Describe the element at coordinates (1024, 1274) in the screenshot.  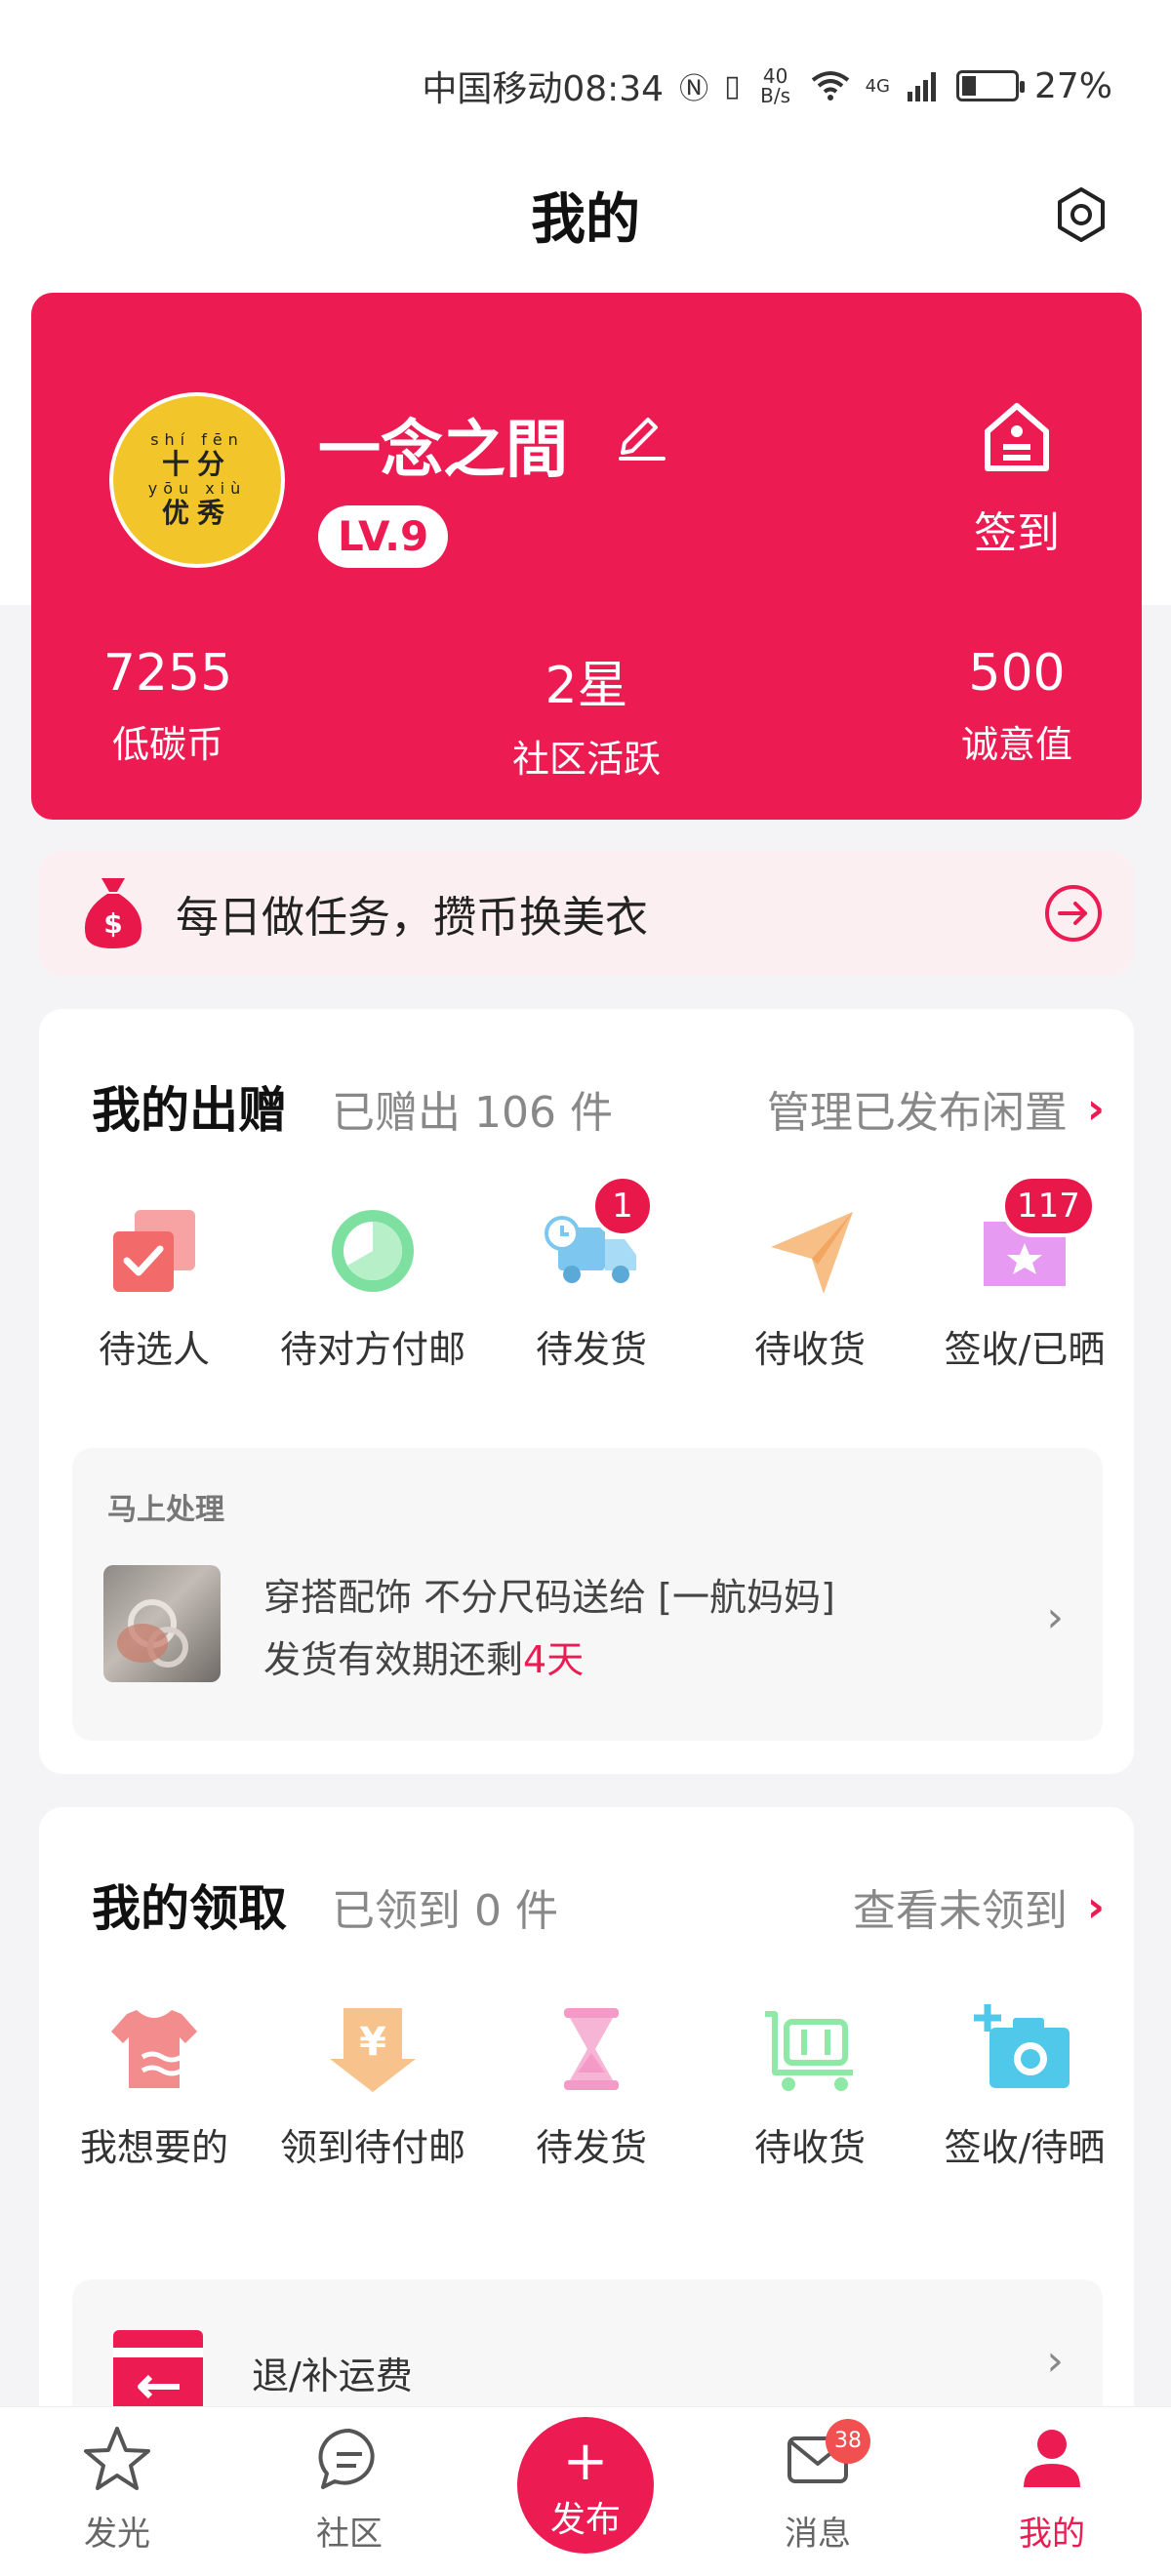
I see `giving-signed-shown: 签收/已晒 117` at that location.